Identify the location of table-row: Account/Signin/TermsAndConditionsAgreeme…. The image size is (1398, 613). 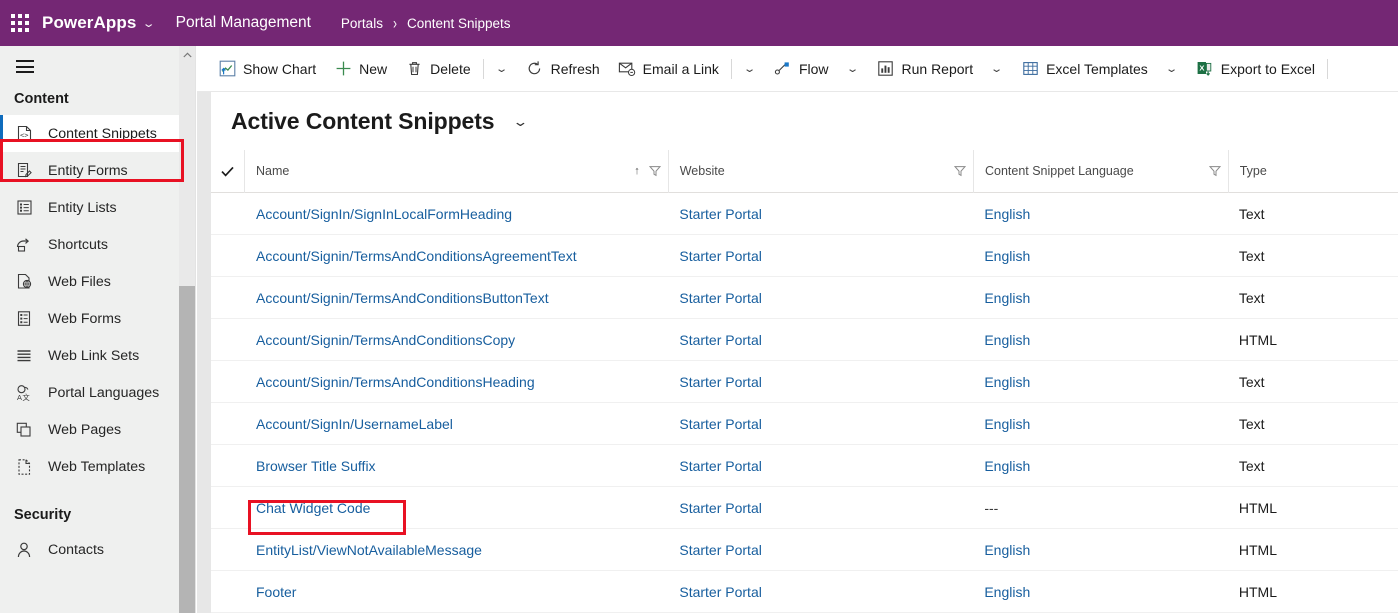
(804, 256).